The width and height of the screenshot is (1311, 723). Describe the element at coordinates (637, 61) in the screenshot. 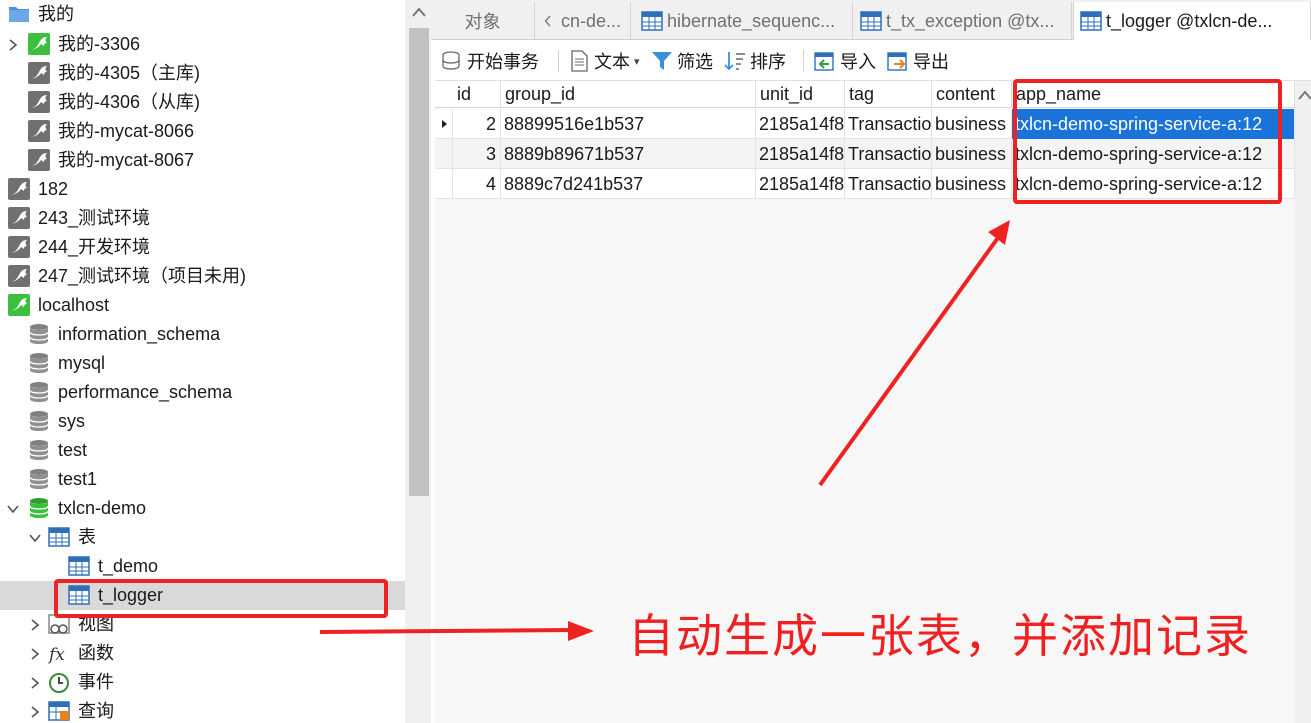

I see `dropdown-arrow-icon: ▾` at that location.